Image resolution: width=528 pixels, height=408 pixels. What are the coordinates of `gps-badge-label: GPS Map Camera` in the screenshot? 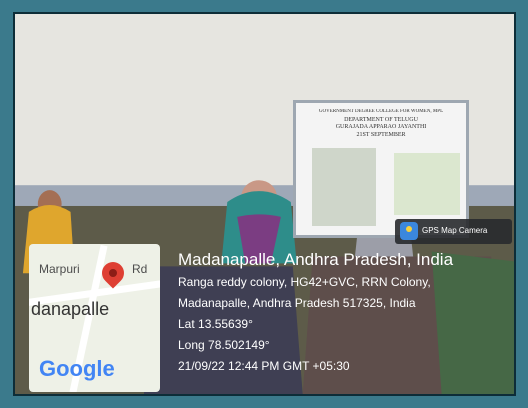 It's located at (455, 230).